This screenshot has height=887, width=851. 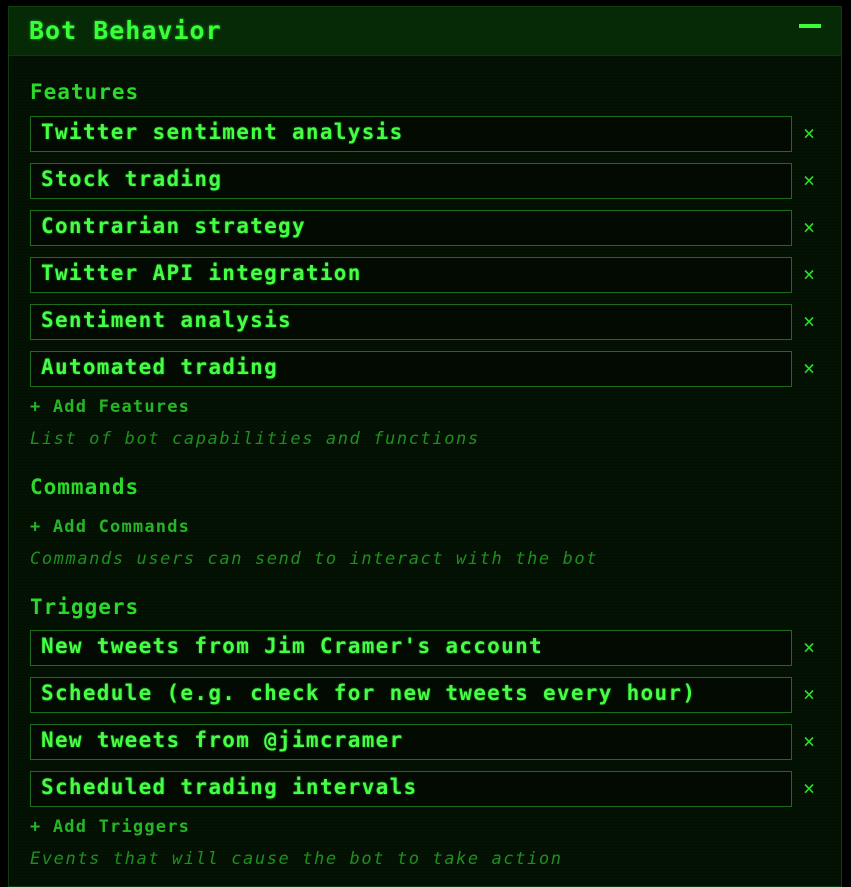 What do you see at coordinates (411, 275) in the screenshot?
I see `feature-input: Twitter API integration` at bounding box center [411, 275].